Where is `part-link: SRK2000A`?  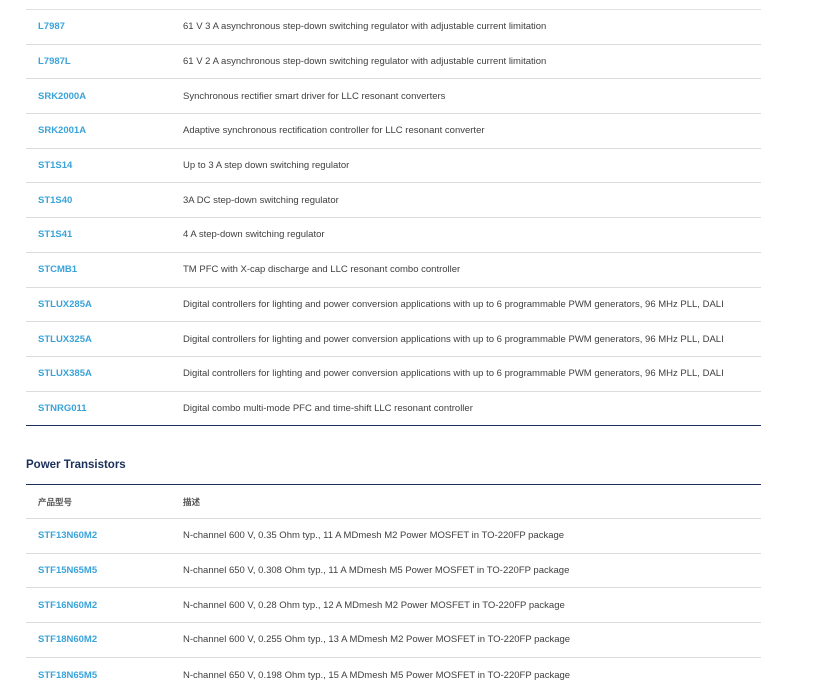
part-link: SRK2000A is located at coordinates (98, 96).